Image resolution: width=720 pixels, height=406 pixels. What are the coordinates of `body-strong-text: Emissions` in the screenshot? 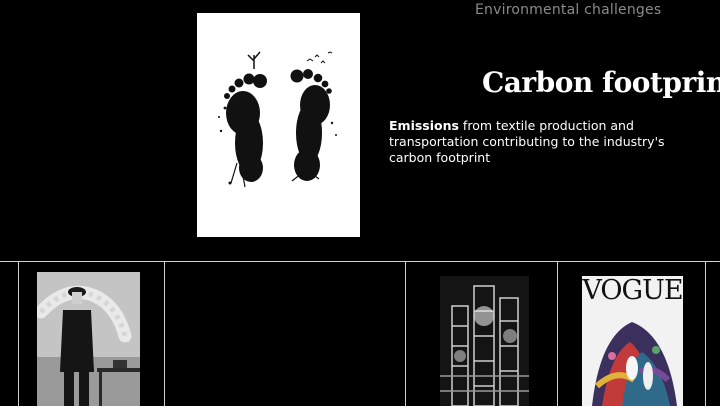 It's located at (424, 125).